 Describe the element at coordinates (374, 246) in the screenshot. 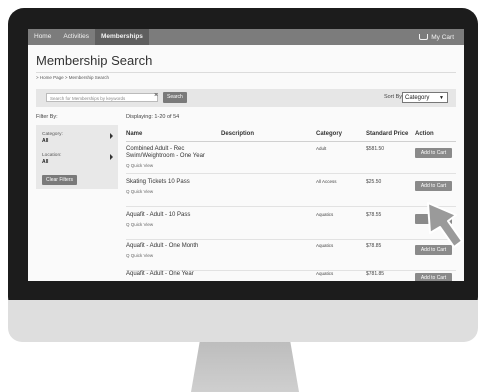

I see `membership-price: $78.85` at that location.